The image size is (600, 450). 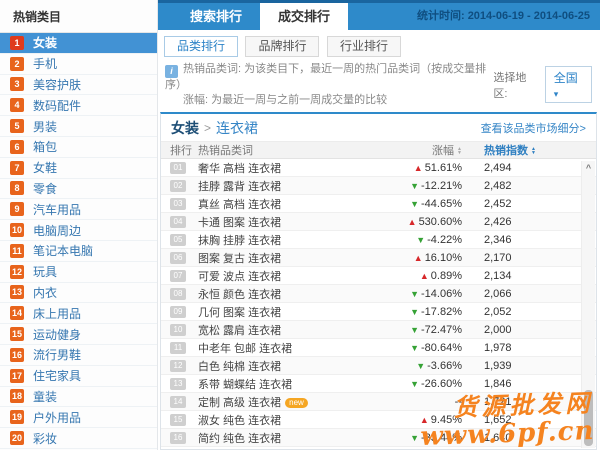 What do you see at coordinates (284, 258) in the screenshot?
I see `row-term: 图案 复古 连衣裙` at bounding box center [284, 258].